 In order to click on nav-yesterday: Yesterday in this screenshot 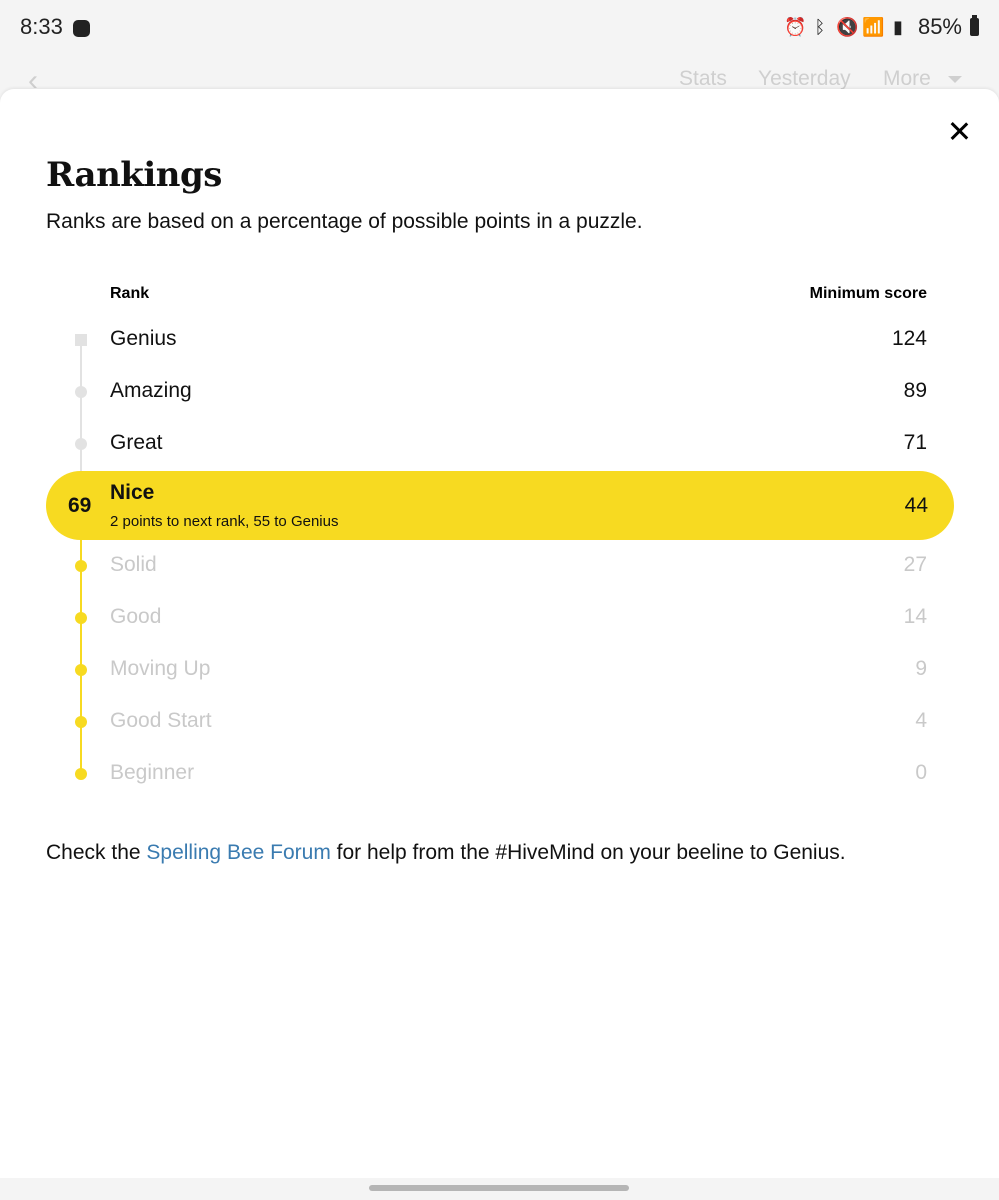, I will do `click(804, 79)`.